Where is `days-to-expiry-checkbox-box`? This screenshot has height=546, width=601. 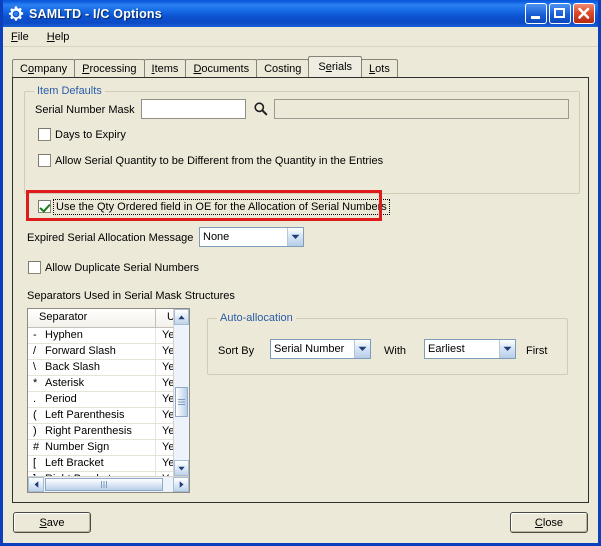 days-to-expiry-checkbox-box is located at coordinates (44, 134).